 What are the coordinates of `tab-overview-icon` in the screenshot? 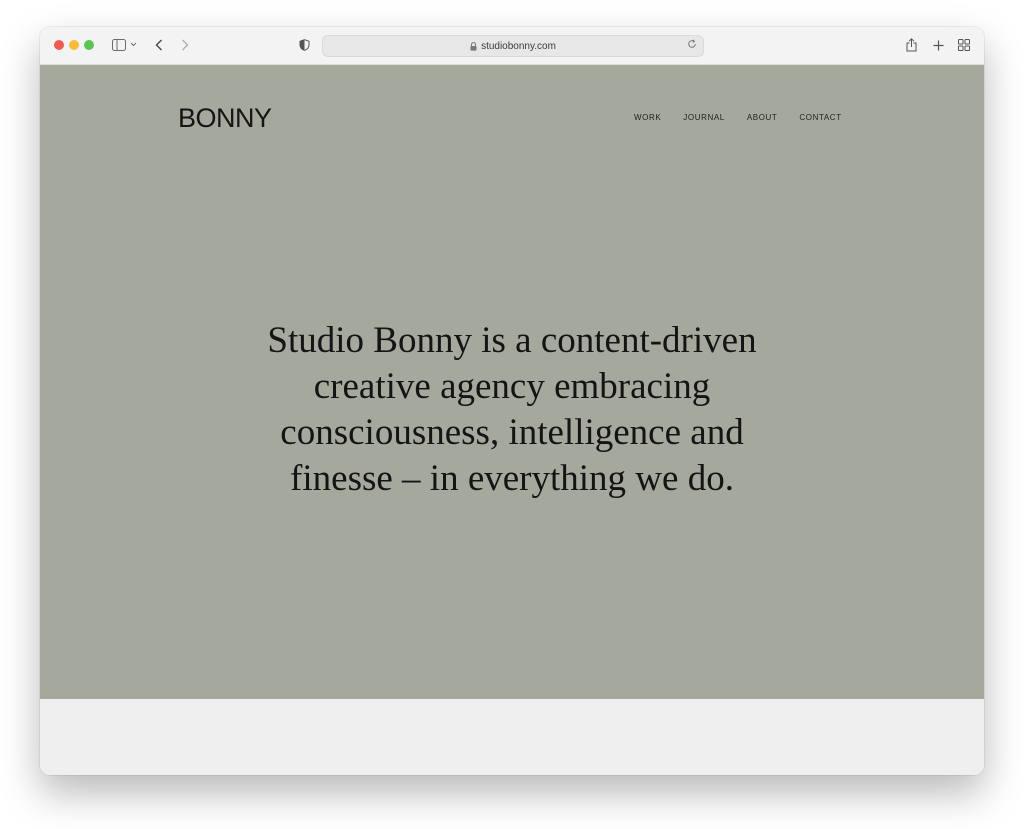 It's located at (964, 45).